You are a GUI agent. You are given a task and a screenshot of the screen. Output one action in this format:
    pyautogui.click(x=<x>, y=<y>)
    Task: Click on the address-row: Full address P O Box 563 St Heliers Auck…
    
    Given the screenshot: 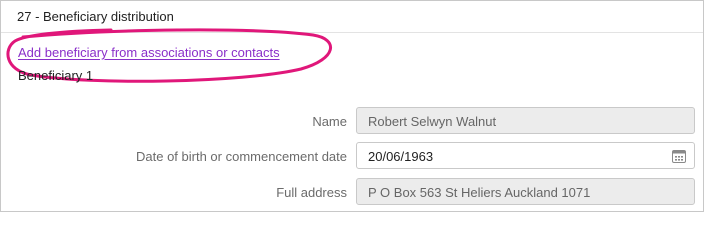 What is the action you would take?
    pyautogui.click(x=352, y=192)
    